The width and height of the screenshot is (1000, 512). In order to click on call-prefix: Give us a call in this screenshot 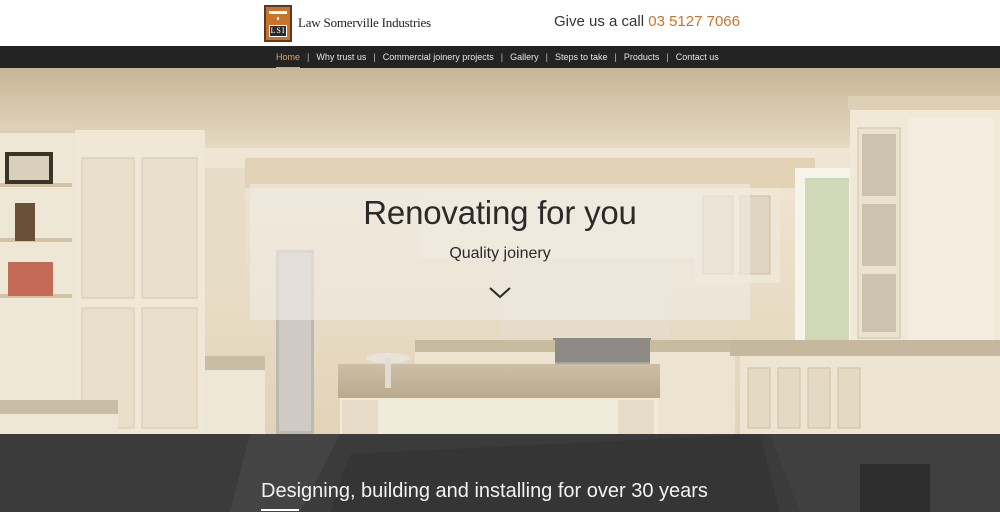, I will do `click(599, 21)`.